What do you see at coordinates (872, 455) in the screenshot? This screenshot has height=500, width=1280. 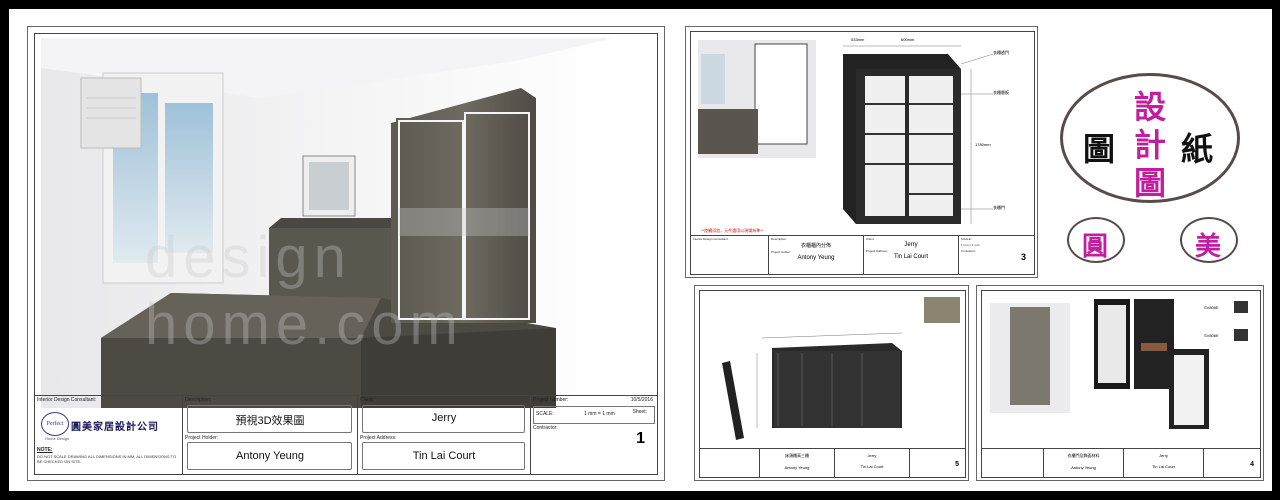 I see `sheet5-client: Jerry` at bounding box center [872, 455].